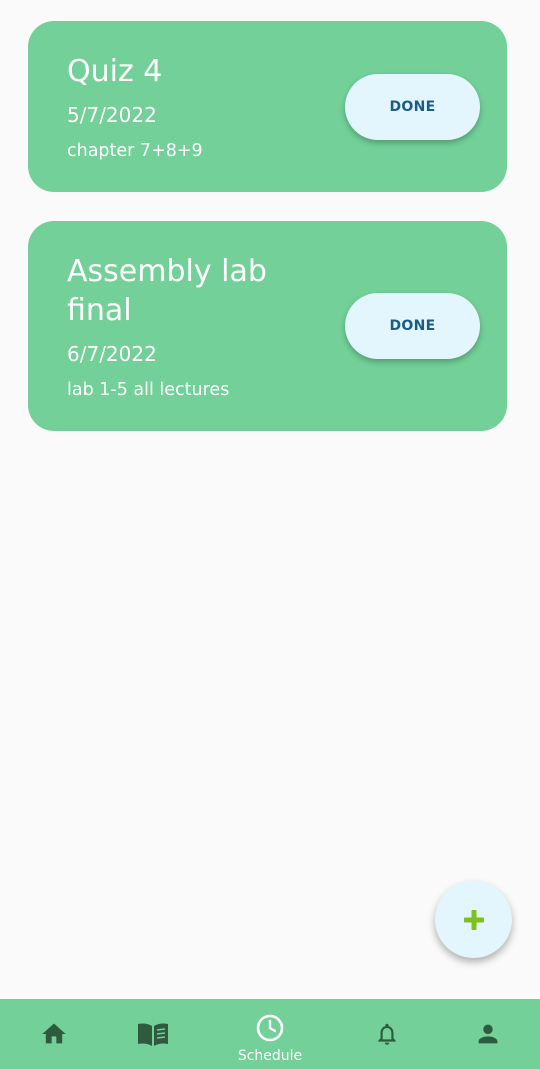 This screenshot has width=540, height=1069. Describe the element at coordinates (112, 115) in the screenshot. I see `task-date: 5/7/2022` at that location.